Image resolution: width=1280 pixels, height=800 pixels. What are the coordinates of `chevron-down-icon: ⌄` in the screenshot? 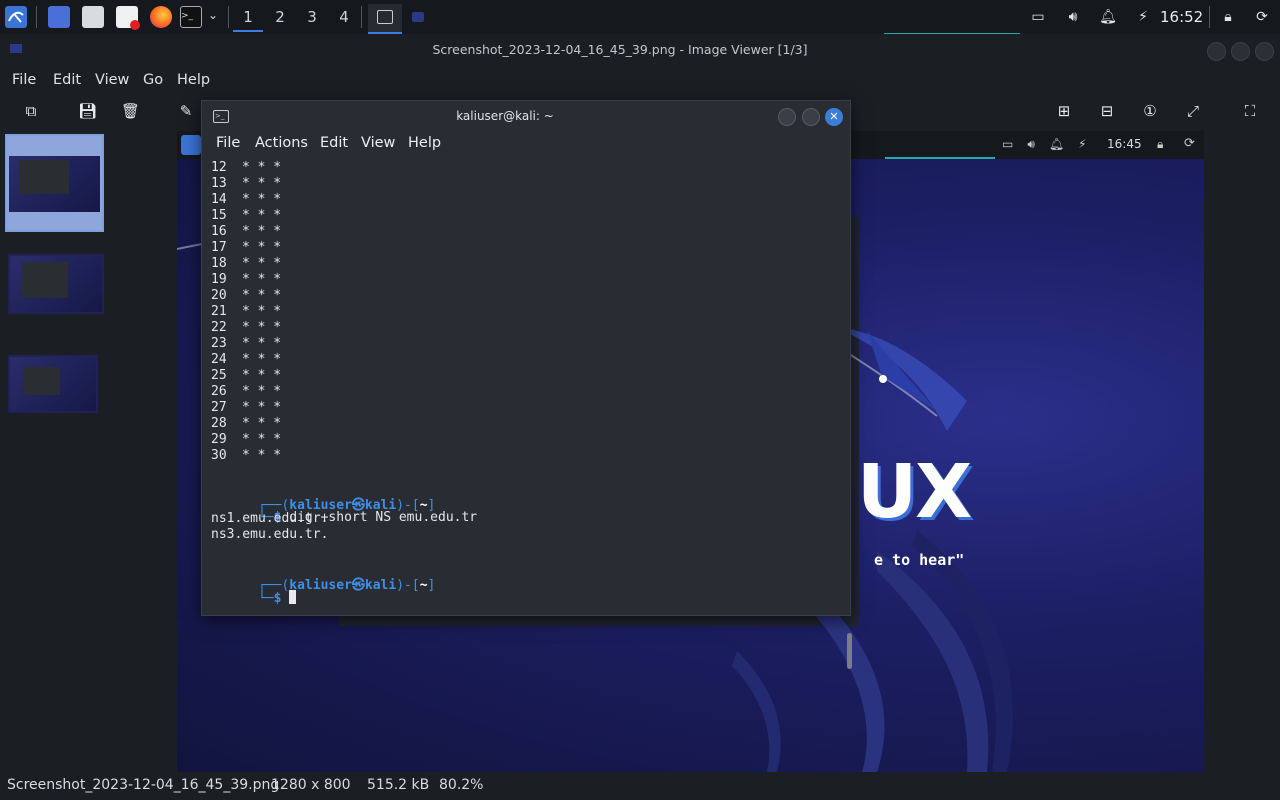 It's located at (213, 15).